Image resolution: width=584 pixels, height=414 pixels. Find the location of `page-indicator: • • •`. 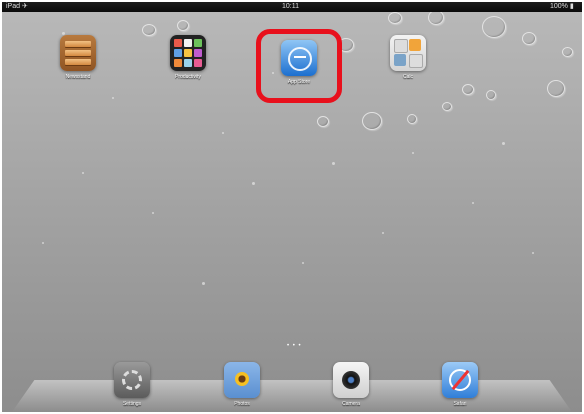

page-indicator: • • • is located at coordinates (294, 346).